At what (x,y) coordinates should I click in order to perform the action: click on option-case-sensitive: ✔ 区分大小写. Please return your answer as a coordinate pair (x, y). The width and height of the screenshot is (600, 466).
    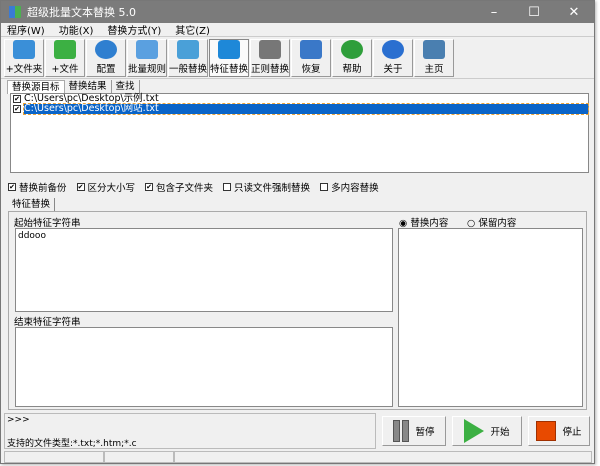
    Looking at the image, I should click on (105, 187).